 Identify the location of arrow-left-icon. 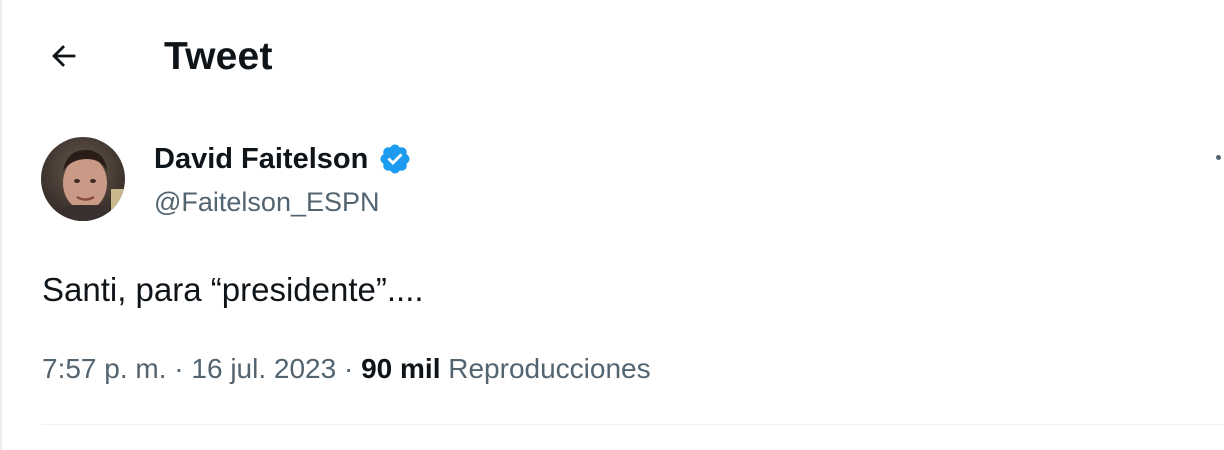
(64, 58).